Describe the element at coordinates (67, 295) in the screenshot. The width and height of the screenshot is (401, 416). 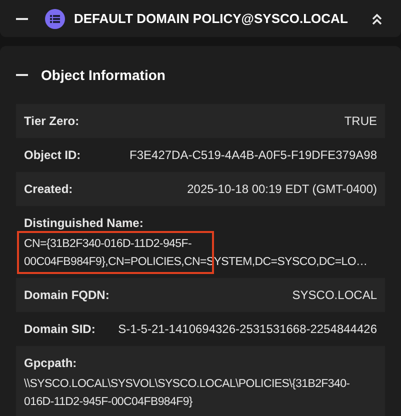
I see `field-label: Domain FQDN:` at that location.